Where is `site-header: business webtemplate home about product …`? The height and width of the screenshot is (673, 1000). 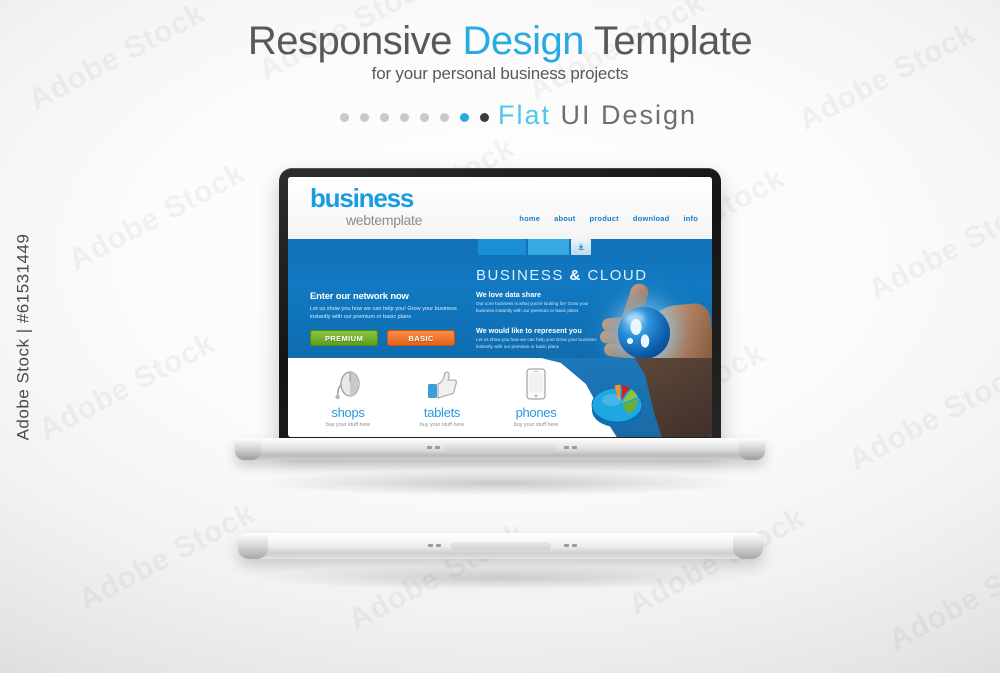 site-header: business webtemplate home about product … is located at coordinates (500, 208).